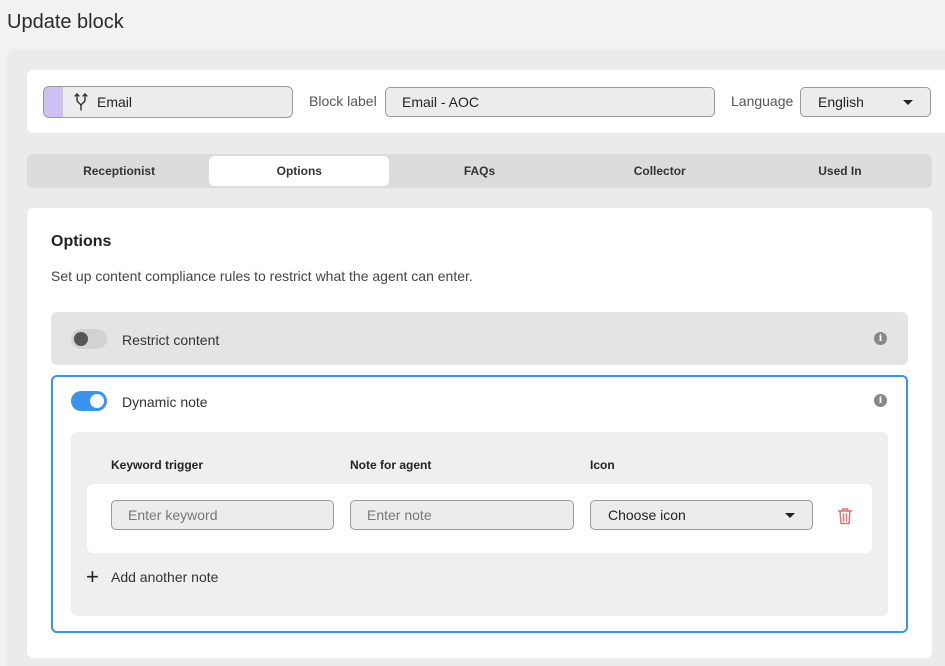  What do you see at coordinates (89, 401) in the screenshot?
I see `dynamic-note-toggle` at bounding box center [89, 401].